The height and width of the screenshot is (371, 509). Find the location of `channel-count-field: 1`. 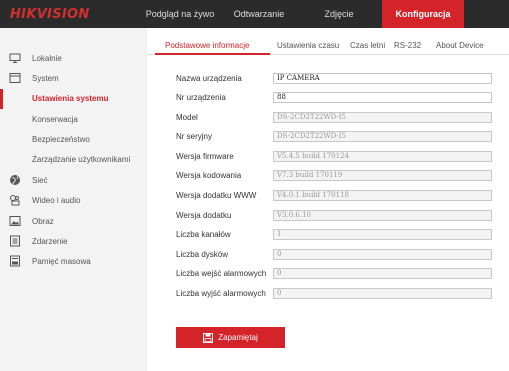

channel-count-field: 1 is located at coordinates (382, 234).